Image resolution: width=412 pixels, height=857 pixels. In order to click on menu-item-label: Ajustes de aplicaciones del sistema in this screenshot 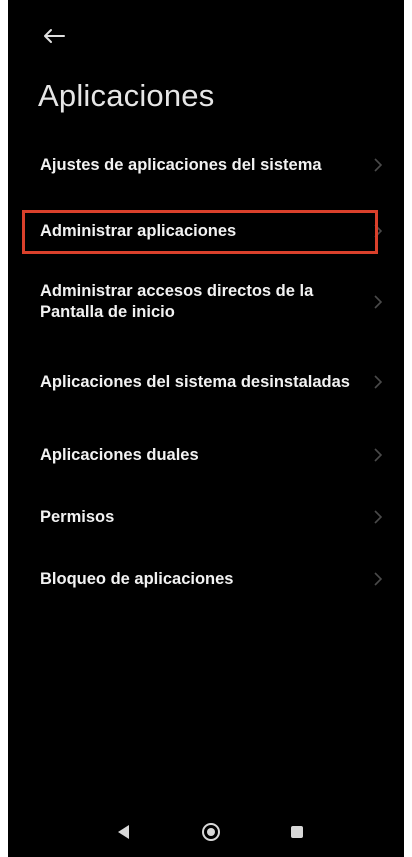, I will do `click(181, 164)`.